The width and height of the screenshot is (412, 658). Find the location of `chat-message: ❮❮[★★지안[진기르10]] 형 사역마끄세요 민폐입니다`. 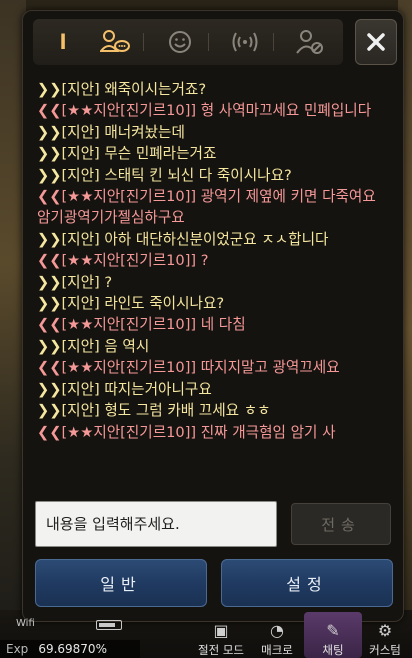

chat-message: ❮❮[★★지안[진기르10]] 형 사역마끄세요 민폐입니다 is located at coordinates (204, 111).